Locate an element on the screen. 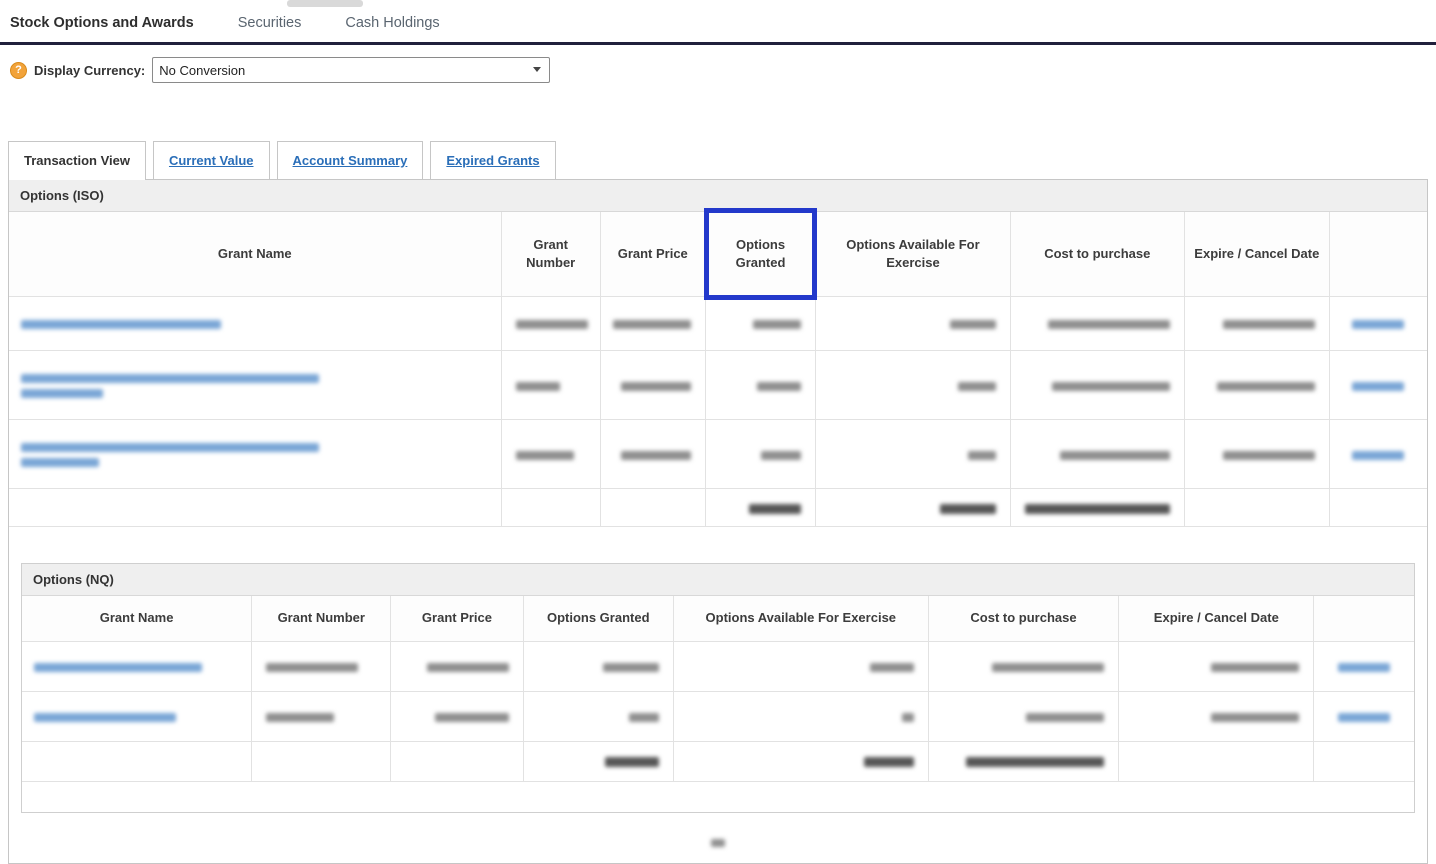 This screenshot has width=1436, height=864. tab-securities: Securities is located at coordinates (270, 23).